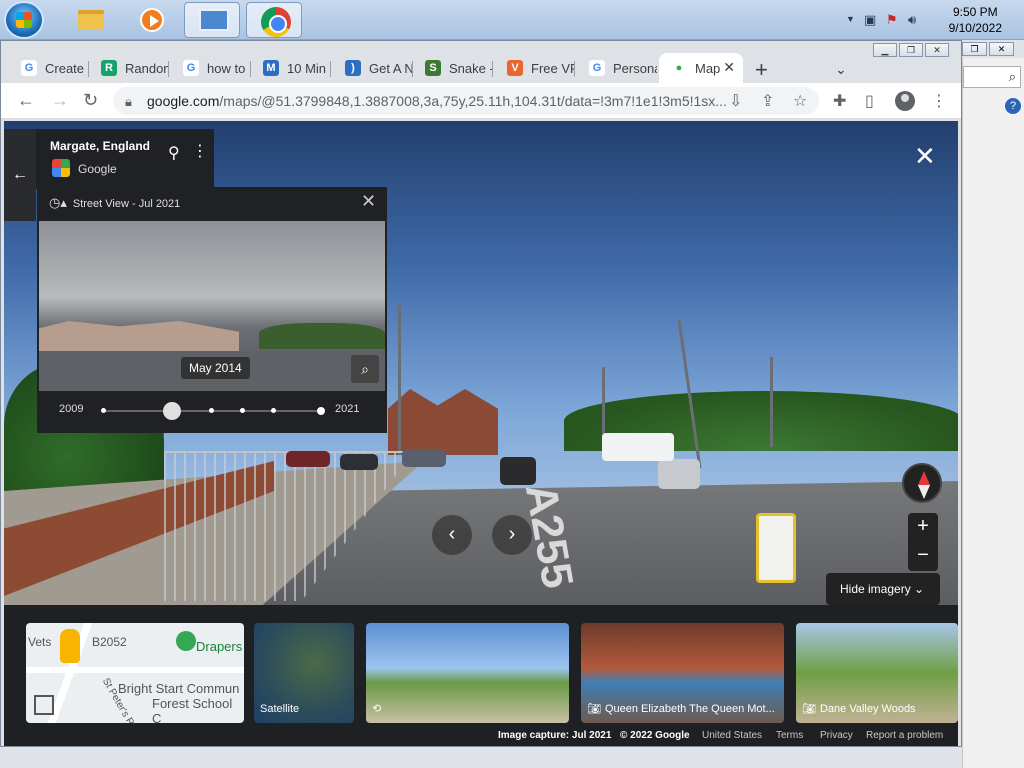 The height and width of the screenshot is (768, 1024). I want to click on system-tray: ▼ ▣ ⚑ 🔊︎ 9:50 PM 9/10/2022, so click(929, 20).